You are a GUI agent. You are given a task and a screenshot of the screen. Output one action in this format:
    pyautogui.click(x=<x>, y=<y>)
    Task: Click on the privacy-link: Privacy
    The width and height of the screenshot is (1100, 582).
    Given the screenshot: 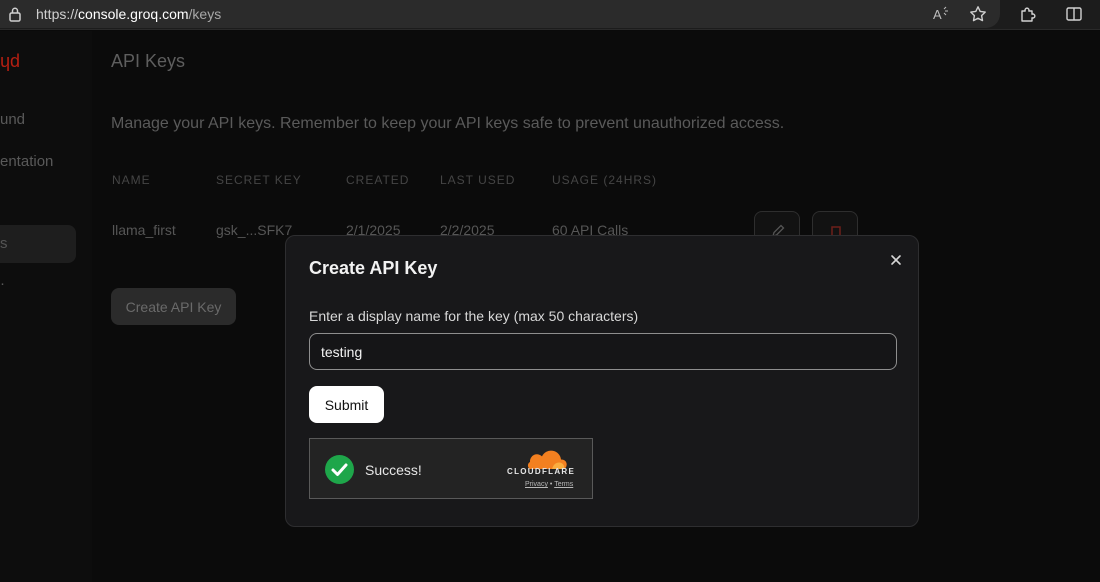 What is the action you would take?
    pyautogui.click(x=536, y=484)
    